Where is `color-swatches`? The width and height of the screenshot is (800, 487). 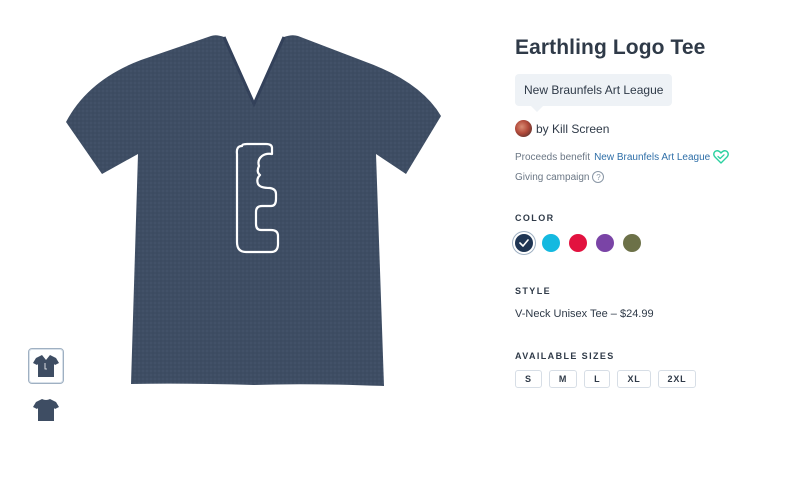 color-swatches is located at coordinates (582, 243).